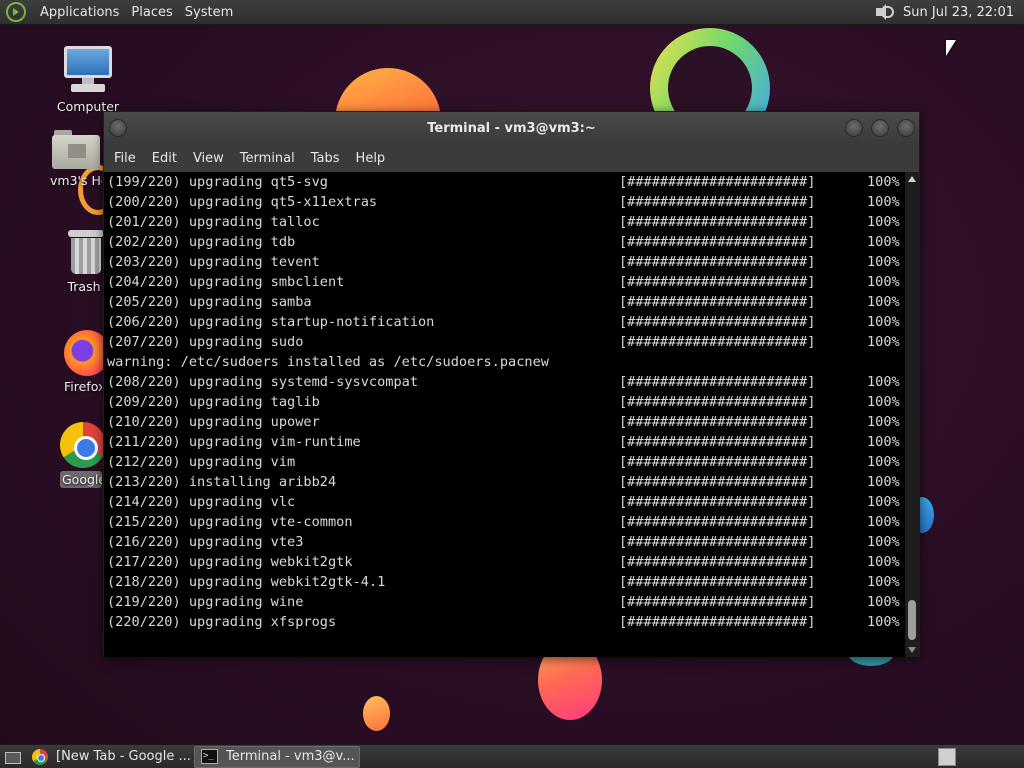 This screenshot has width=1024, height=768. What do you see at coordinates (86, 253) in the screenshot?
I see `trash-icon` at bounding box center [86, 253].